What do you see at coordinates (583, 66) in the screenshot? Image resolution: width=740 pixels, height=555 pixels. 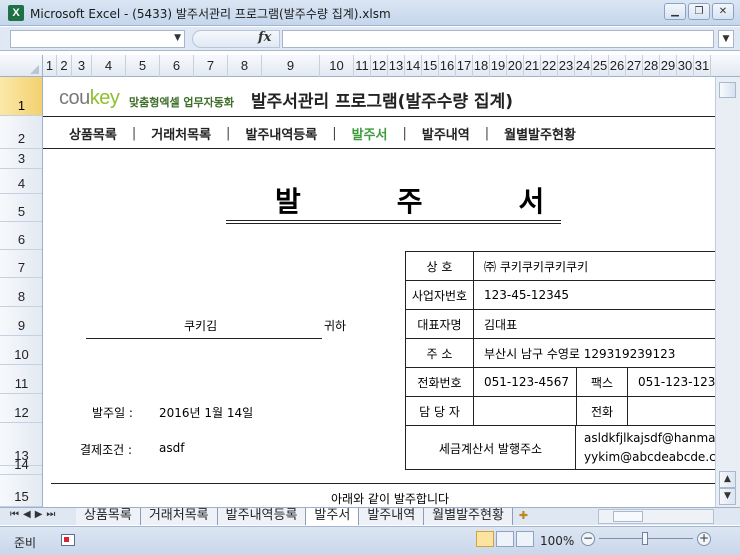 I see `column-header: 24` at bounding box center [583, 66].